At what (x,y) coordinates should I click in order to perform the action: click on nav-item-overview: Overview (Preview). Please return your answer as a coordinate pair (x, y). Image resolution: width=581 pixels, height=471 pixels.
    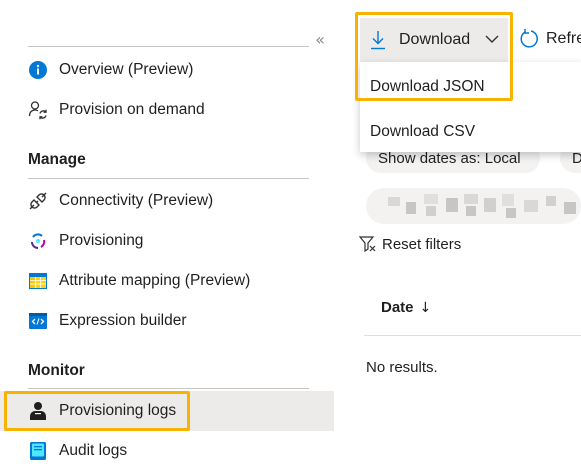
    Looking at the image, I should click on (167, 70).